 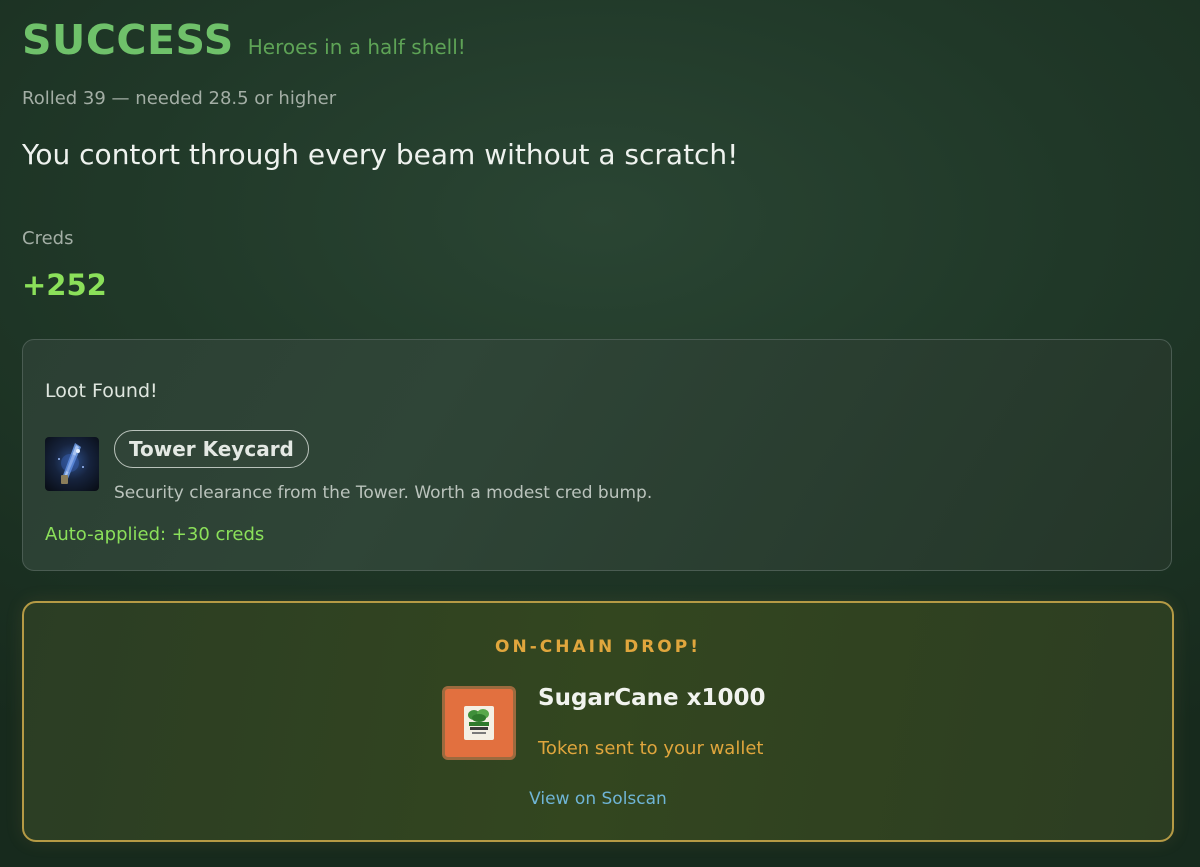 I want to click on result-header: SUCCESS Heroes in a half shell!, so click(x=244, y=40).